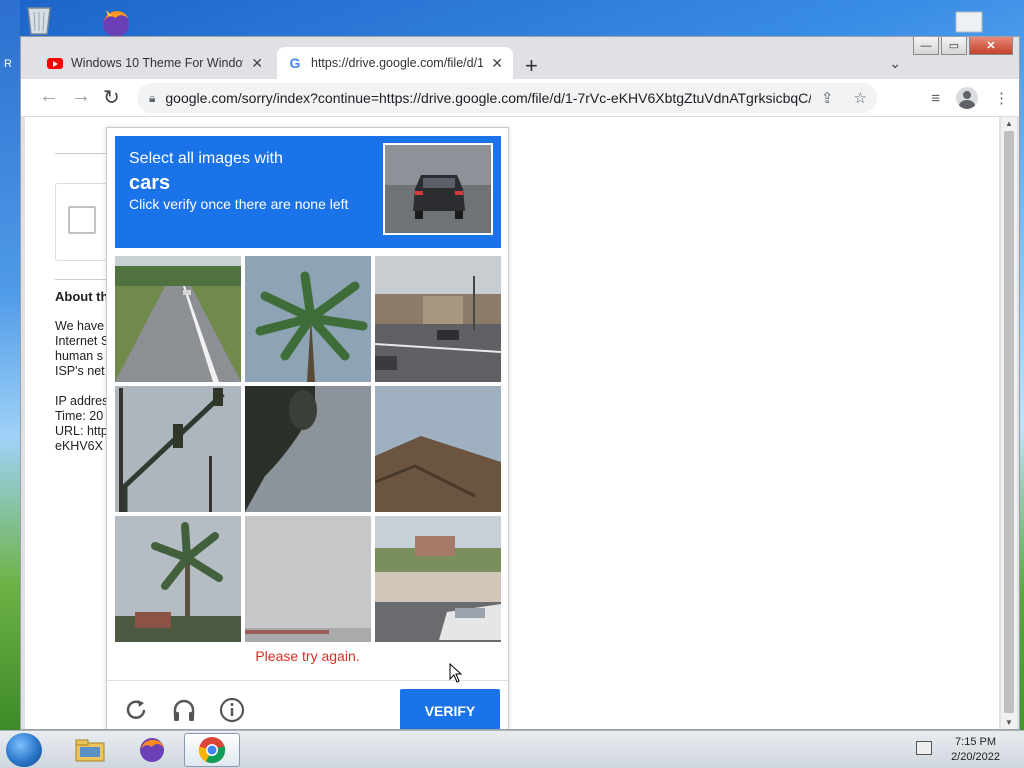 The width and height of the screenshot is (1024, 768). Describe the element at coordinates (24, 750) in the screenshot. I see `start-button` at that location.